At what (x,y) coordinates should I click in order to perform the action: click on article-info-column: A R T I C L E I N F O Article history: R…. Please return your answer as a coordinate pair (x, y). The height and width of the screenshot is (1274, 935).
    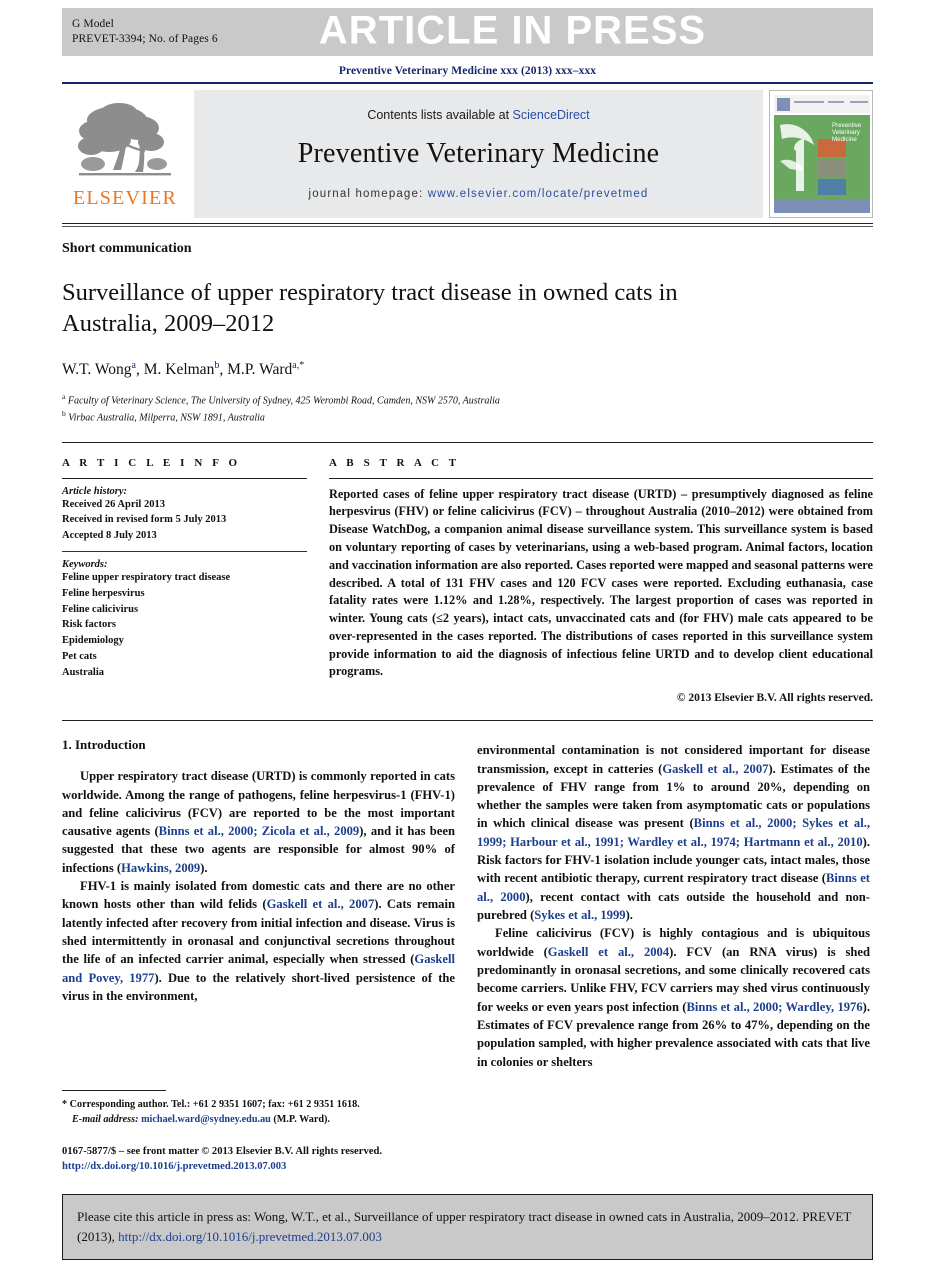
    Looking at the image, I should click on (184, 580).